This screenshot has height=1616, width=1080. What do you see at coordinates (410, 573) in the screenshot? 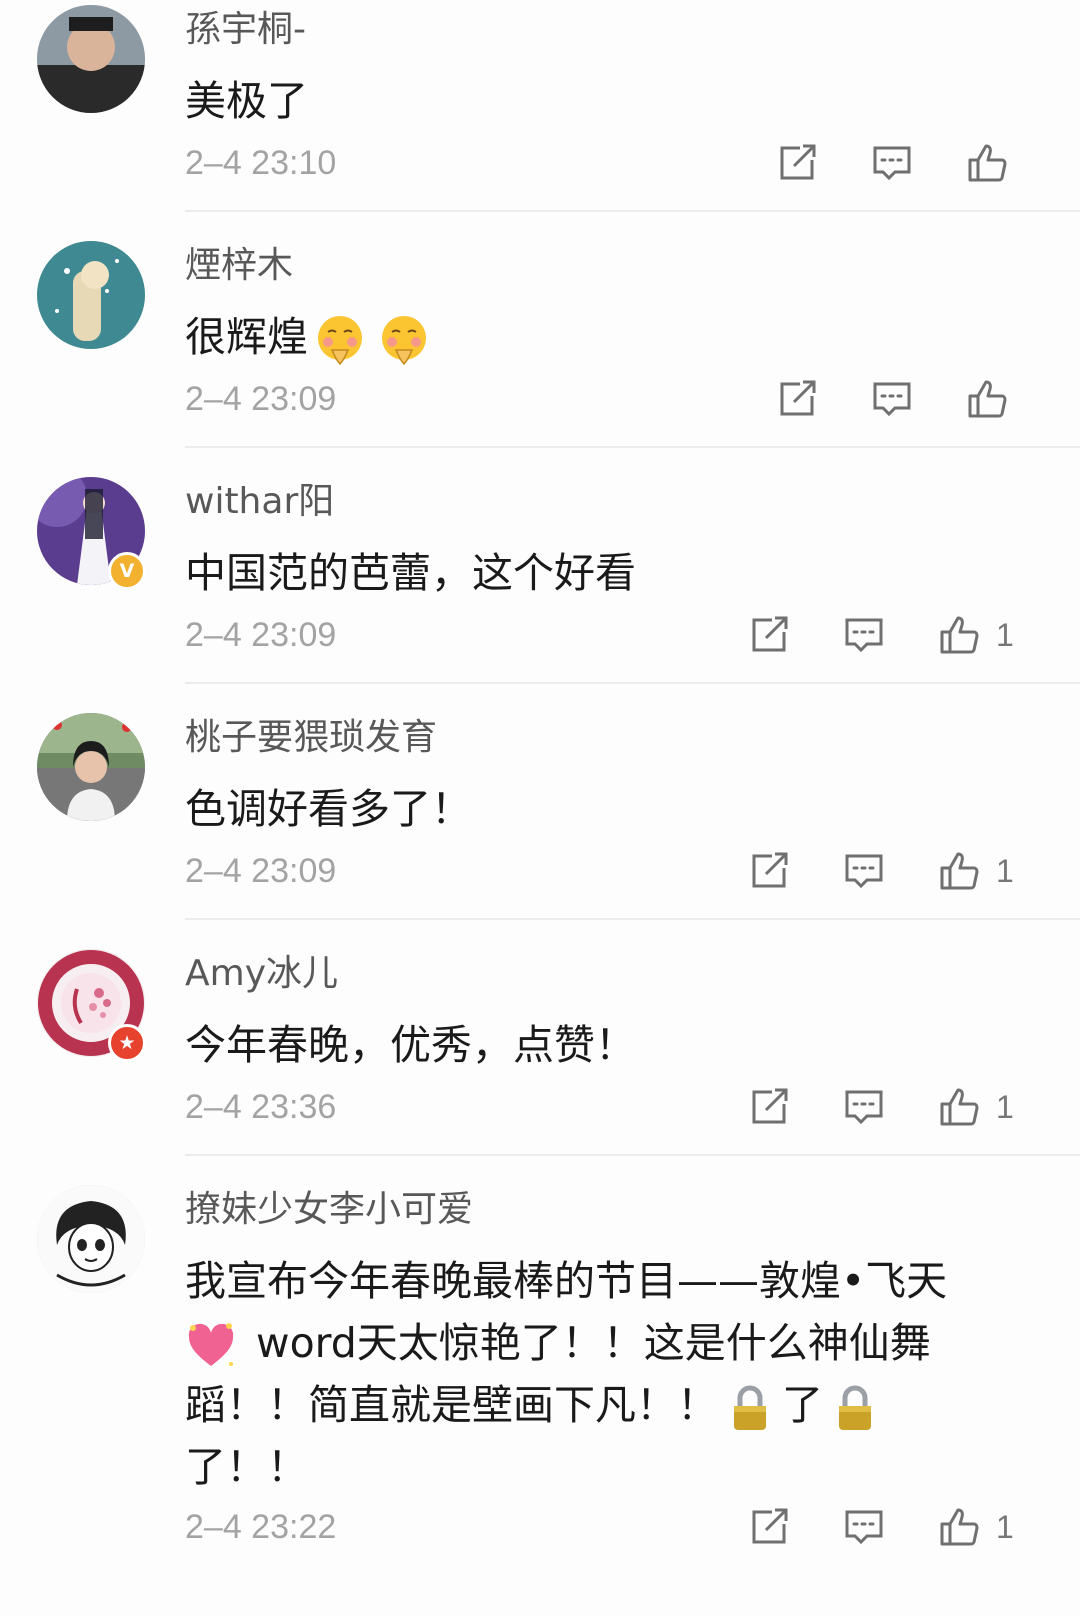
I see `comment-text: 中国范的芭蕾，这个好看` at bounding box center [410, 573].